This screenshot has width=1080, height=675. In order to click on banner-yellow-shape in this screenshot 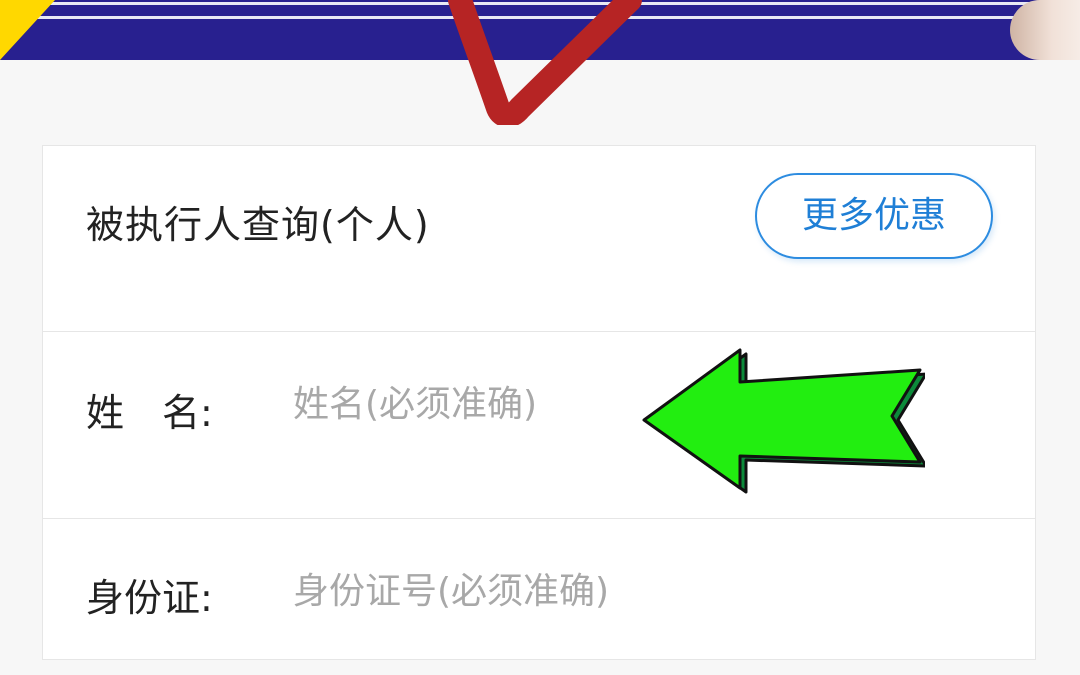, I will do `click(27, 30)`.